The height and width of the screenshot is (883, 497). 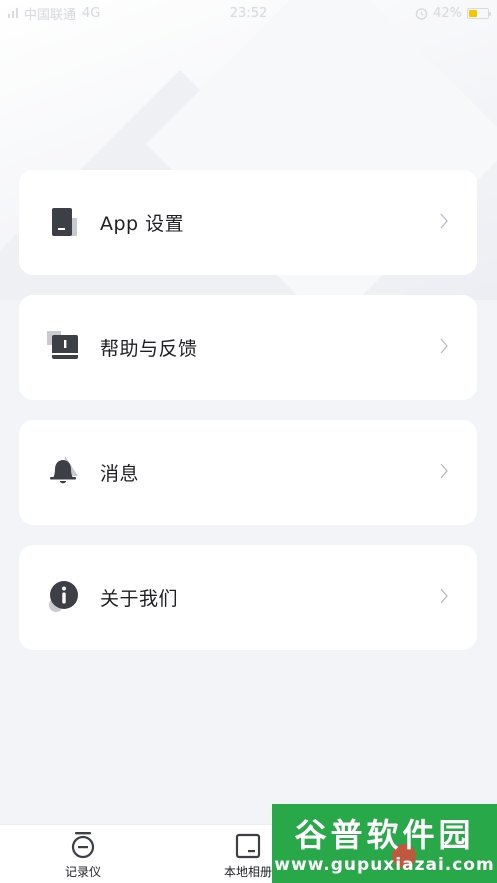 I want to click on status-bar: 中国联通 4G 23:52 42%, so click(x=248, y=13).